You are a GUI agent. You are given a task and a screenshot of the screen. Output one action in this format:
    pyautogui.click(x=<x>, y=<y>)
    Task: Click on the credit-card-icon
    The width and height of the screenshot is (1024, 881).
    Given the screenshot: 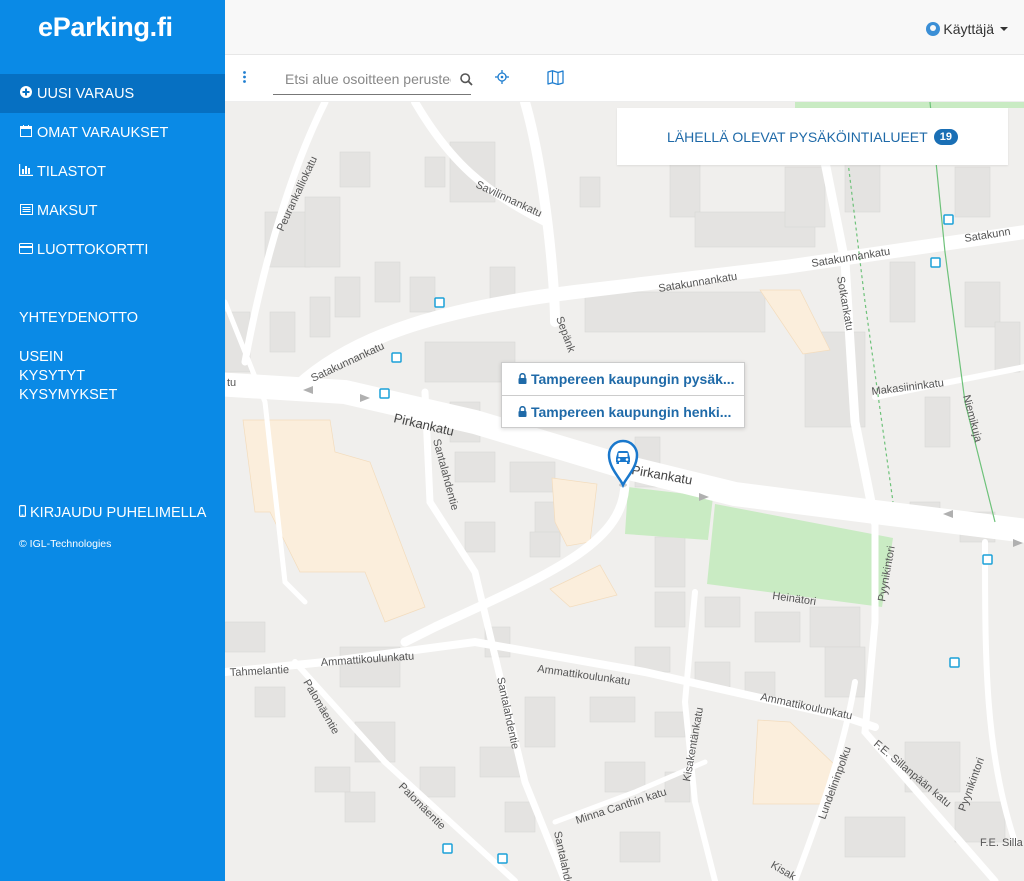 What is the action you would take?
    pyautogui.click(x=26, y=249)
    